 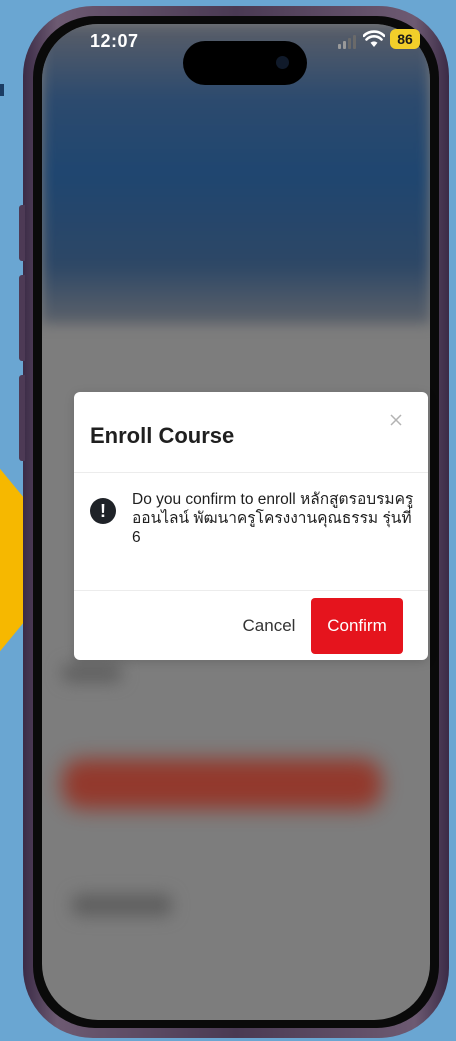 I want to click on volume-down-button, so click(x=22, y=318).